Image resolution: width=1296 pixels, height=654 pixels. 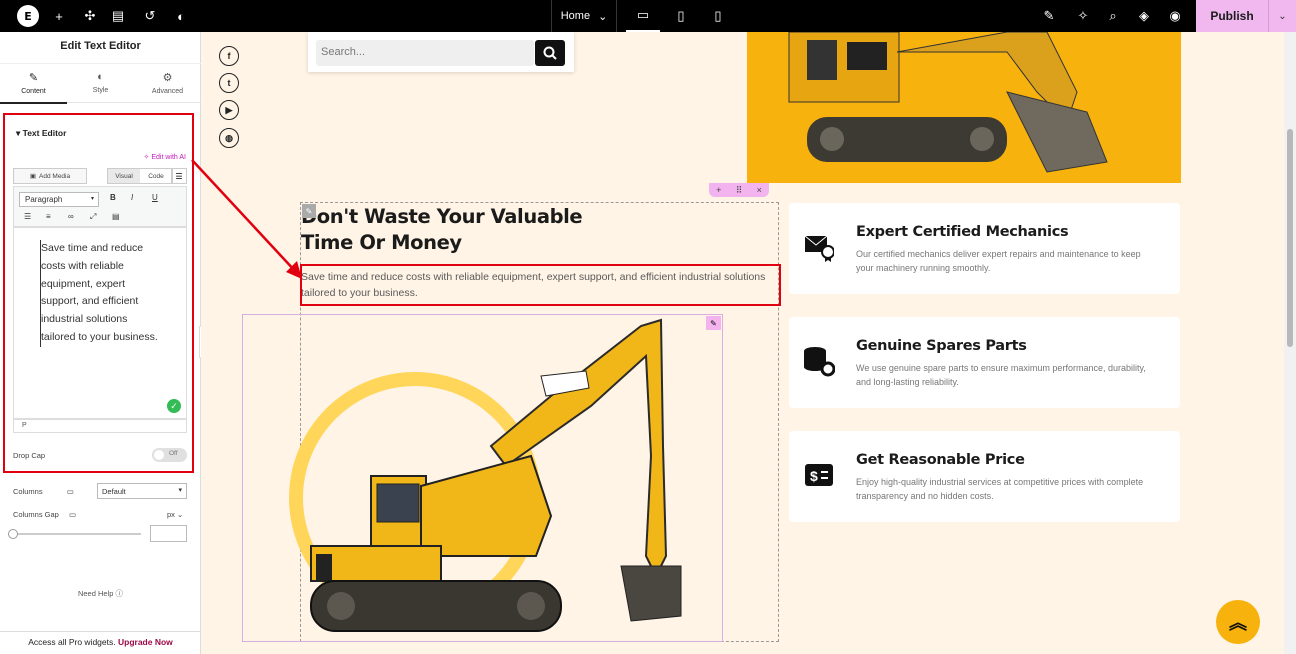 I want to click on desktop-view-icon: ▭, so click(x=643, y=16).